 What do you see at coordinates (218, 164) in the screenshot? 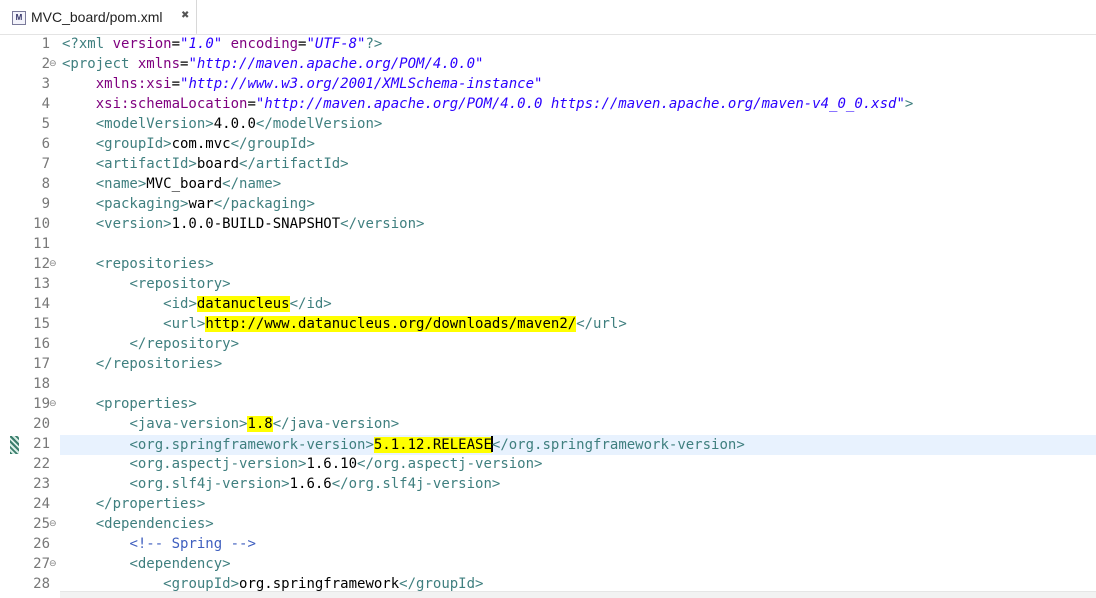
I see `code-token: board` at bounding box center [218, 164].